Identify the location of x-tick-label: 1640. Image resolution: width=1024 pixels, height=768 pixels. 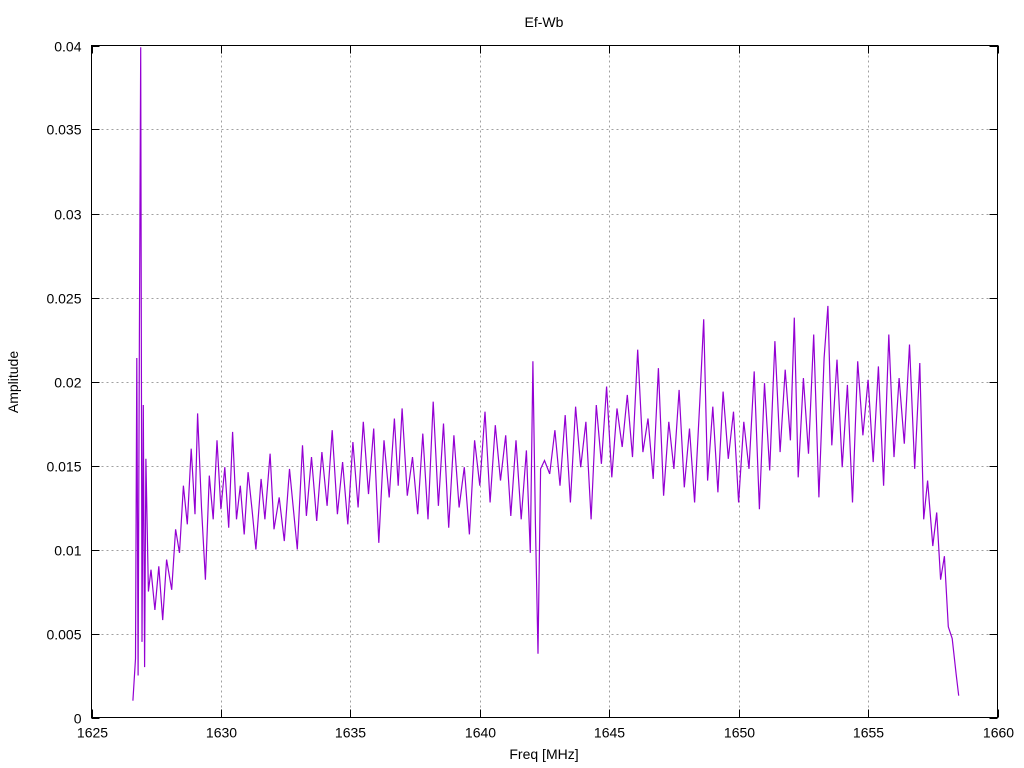
(480, 733).